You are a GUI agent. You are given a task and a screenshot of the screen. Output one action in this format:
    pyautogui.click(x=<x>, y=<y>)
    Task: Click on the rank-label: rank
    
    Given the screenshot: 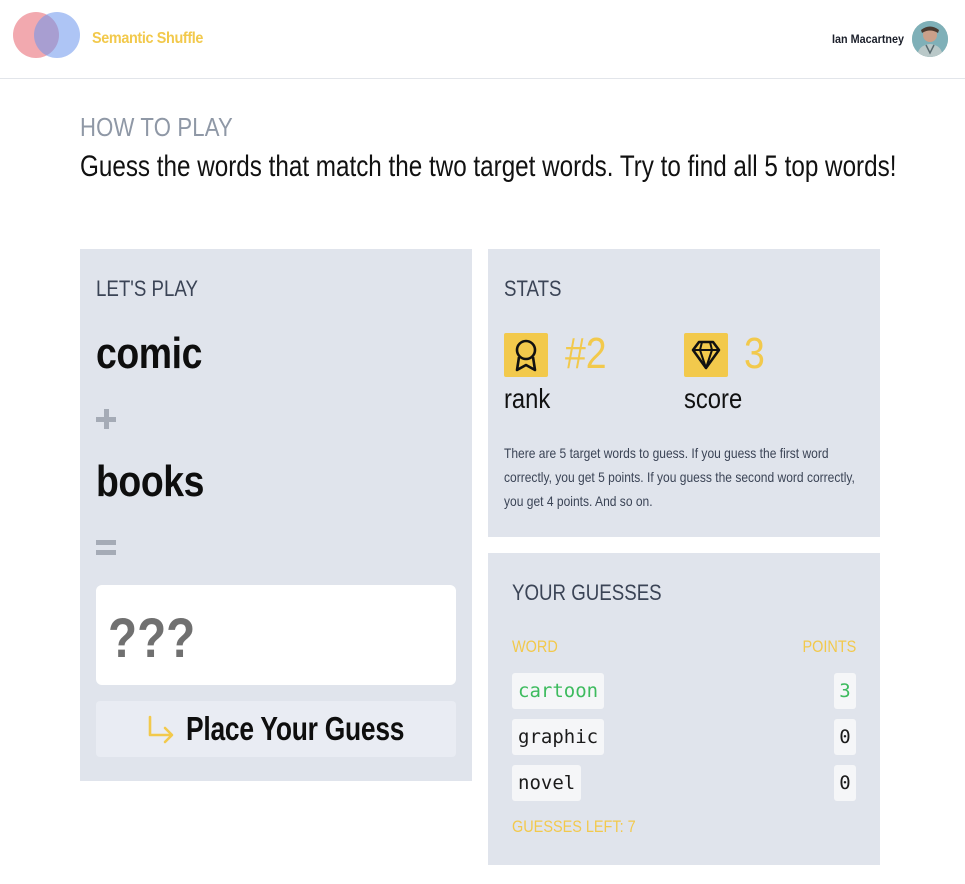 What is the action you would take?
    pyautogui.click(x=527, y=398)
    